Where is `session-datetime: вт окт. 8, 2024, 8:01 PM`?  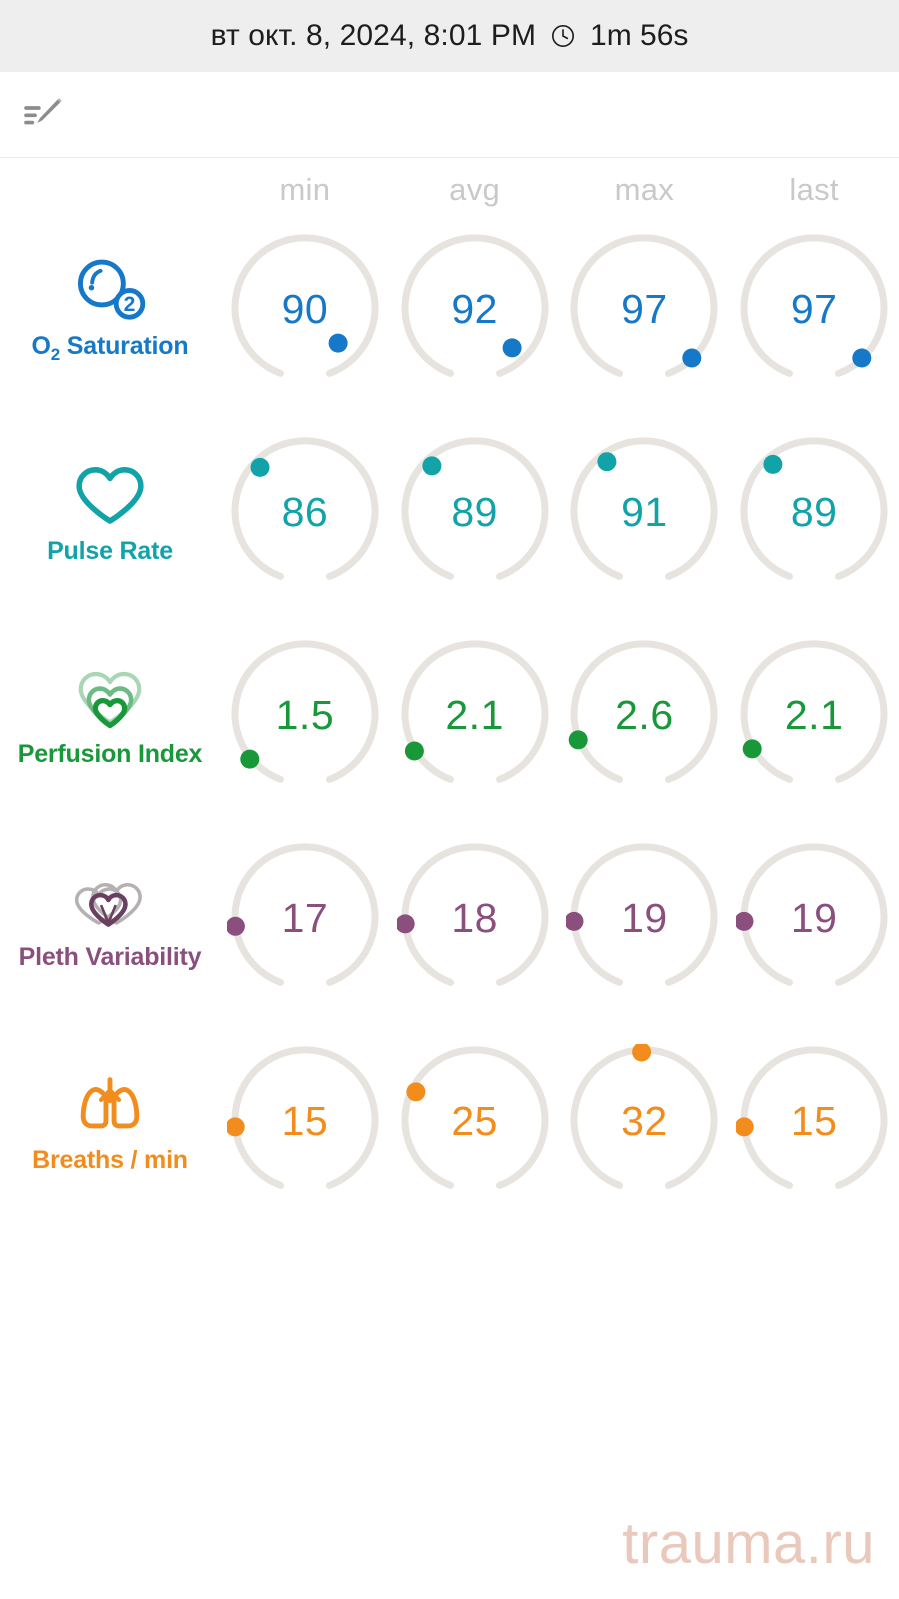
session-datetime: вт окт. 8, 2024, 8:01 PM is located at coordinates (373, 35).